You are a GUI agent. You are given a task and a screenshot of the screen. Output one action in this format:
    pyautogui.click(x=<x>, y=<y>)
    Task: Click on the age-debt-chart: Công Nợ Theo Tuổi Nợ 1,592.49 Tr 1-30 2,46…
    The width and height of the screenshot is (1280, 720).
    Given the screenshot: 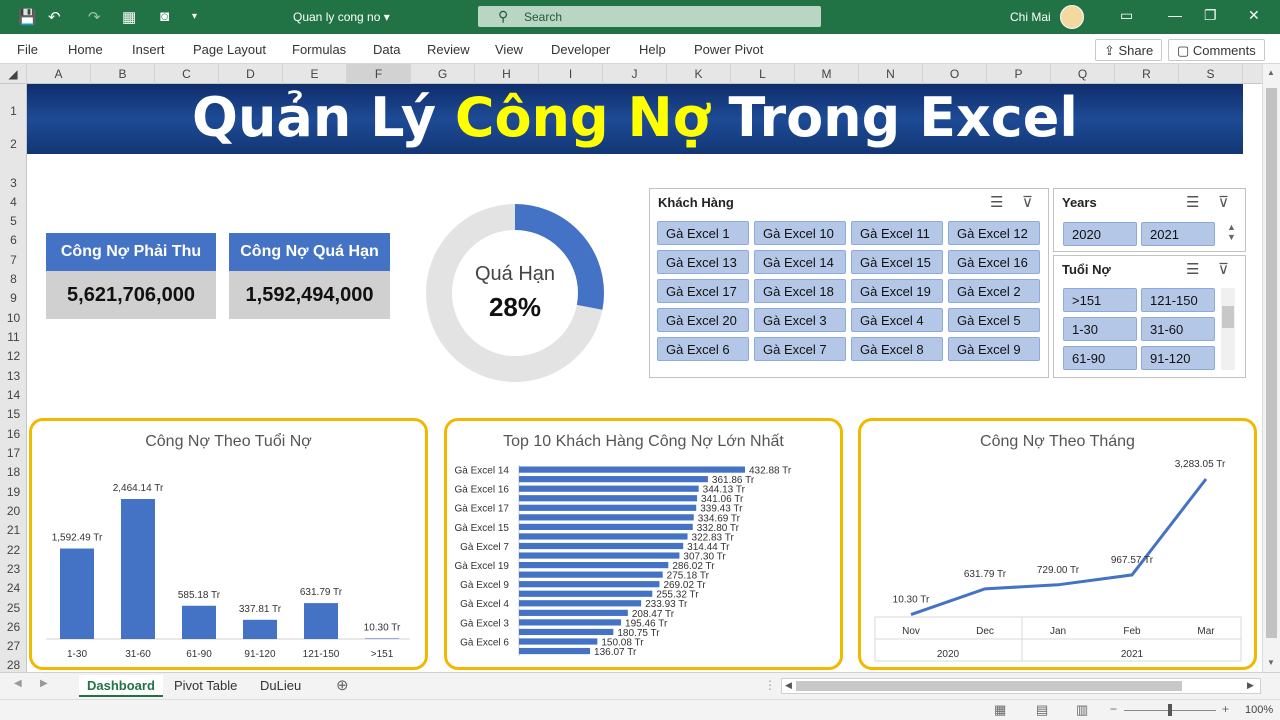 What is the action you would take?
    pyautogui.click(x=228, y=544)
    